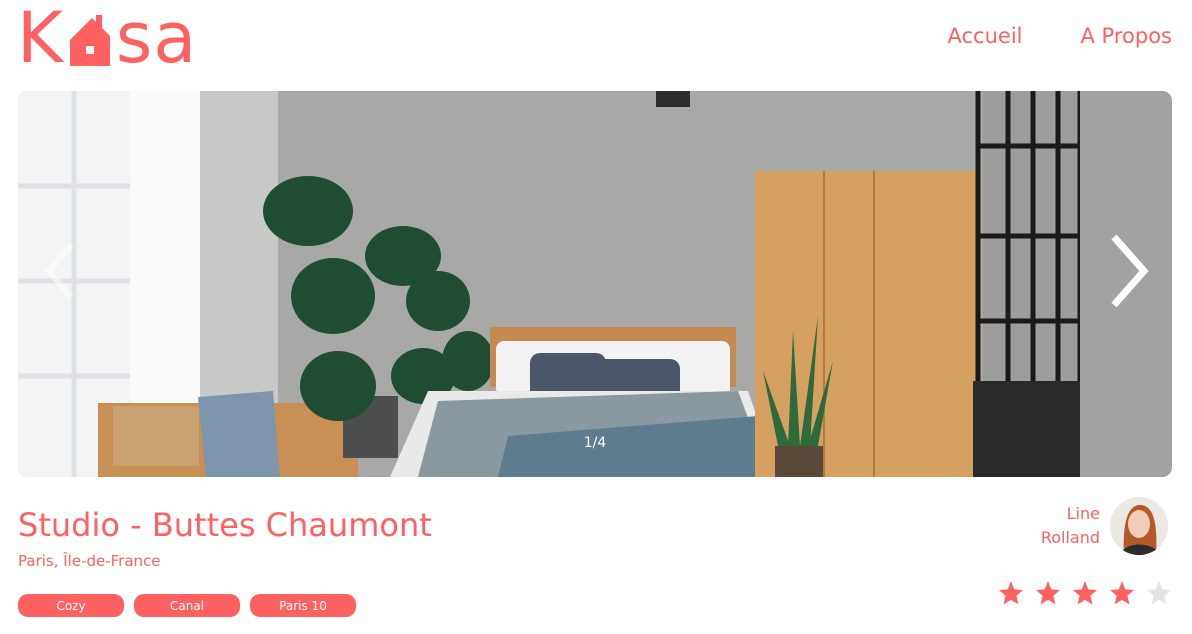 This screenshot has width=1192, height=634. I want to click on host-info: Line Rolland, so click(1104, 526).